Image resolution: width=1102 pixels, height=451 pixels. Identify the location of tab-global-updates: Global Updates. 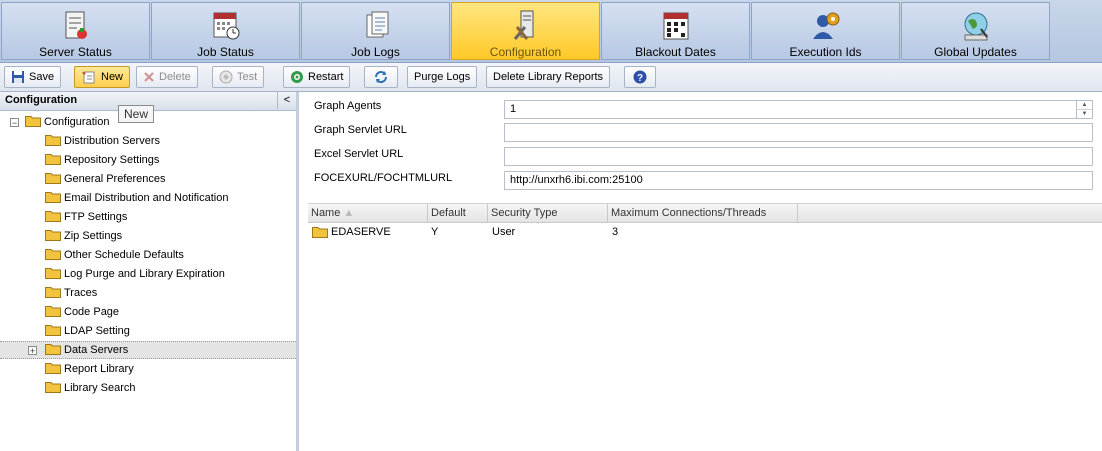
(975, 31).